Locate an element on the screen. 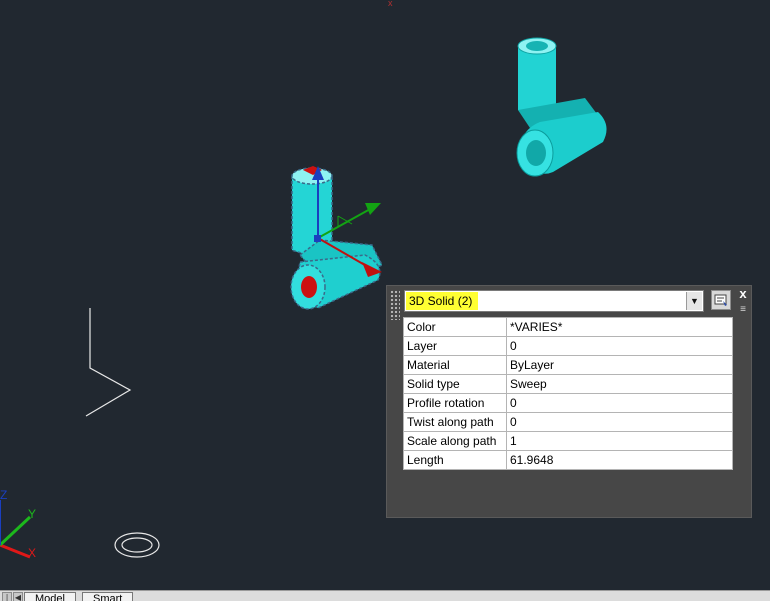 This screenshot has height=601, width=770. property-label: Scale along path is located at coordinates (455, 441).